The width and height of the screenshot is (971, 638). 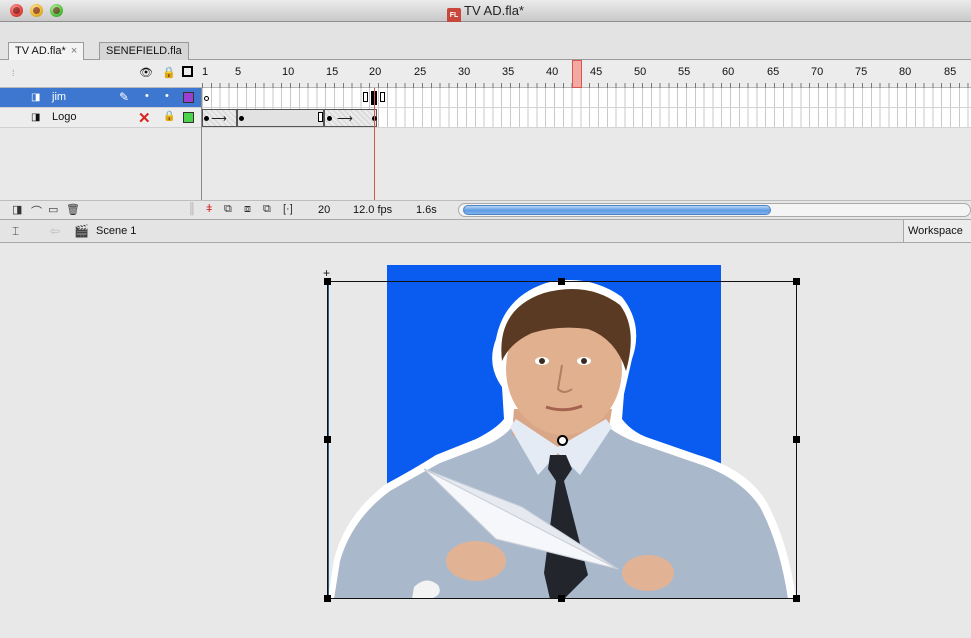 I want to click on ruler-number: 15, so click(x=332, y=72).